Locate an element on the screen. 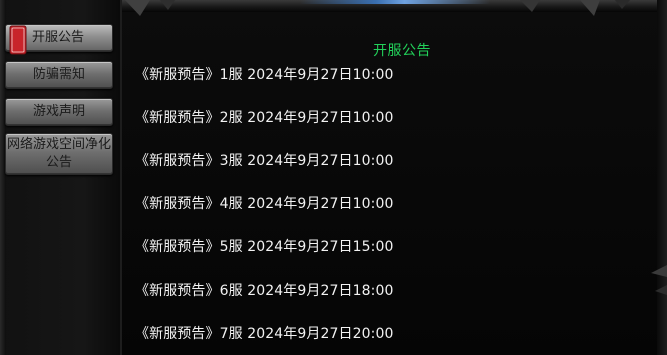 The image size is (667, 355). sidebar-edge is located at coordinates (3, 177).